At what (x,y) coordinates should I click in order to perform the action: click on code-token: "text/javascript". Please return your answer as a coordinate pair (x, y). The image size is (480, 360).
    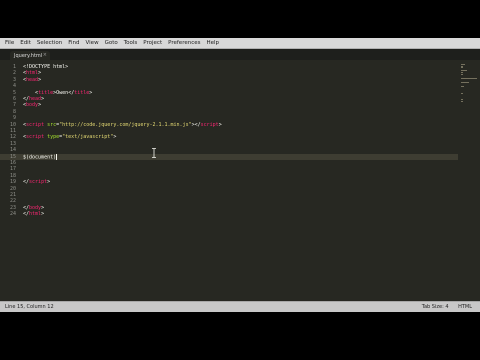
    Looking at the image, I should click on (88, 137).